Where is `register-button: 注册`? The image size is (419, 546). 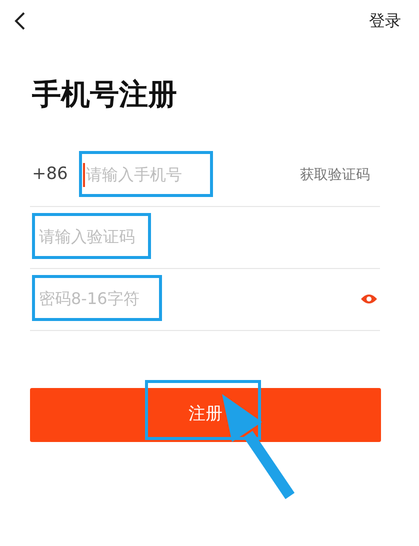 register-button: 注册 is located at coordinates (205, 415).